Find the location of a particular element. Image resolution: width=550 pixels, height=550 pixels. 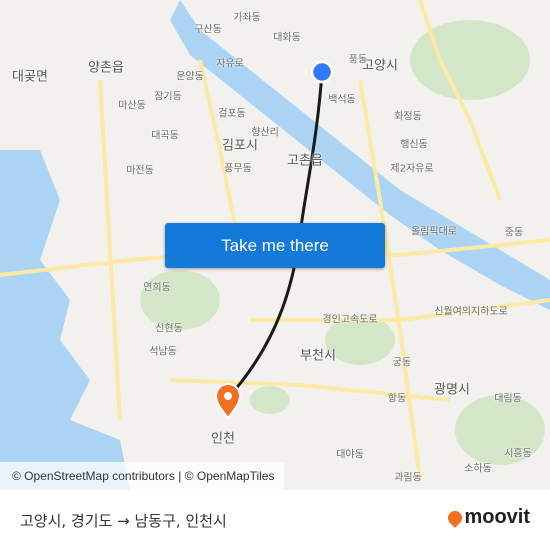

map-label: 대림동 is located at coordinates (508, 399).